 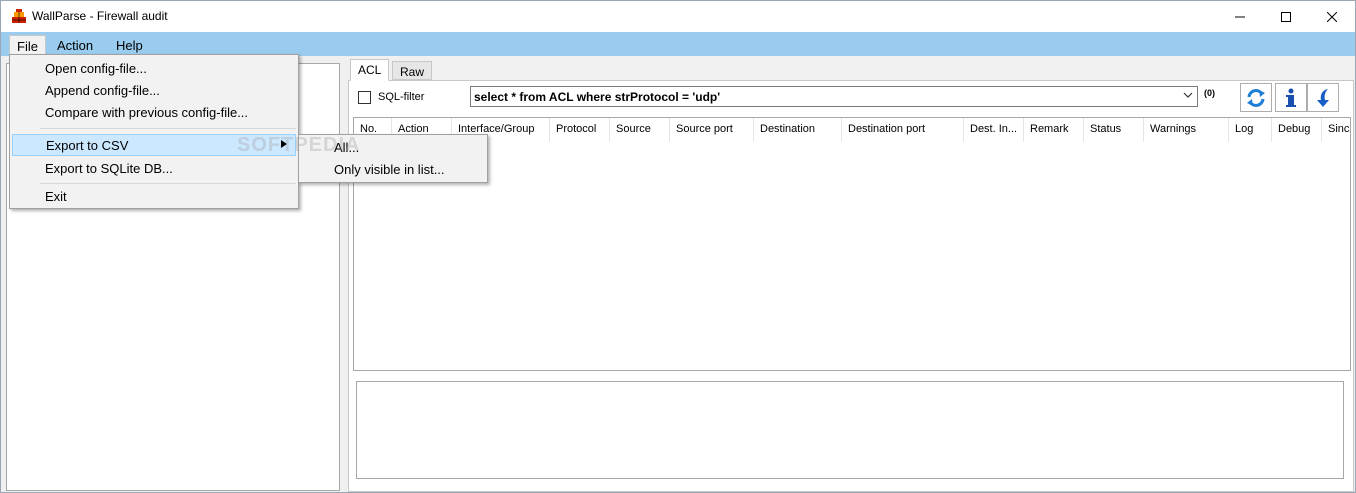 I want to click on info-button, so click(x=1291, y=97).